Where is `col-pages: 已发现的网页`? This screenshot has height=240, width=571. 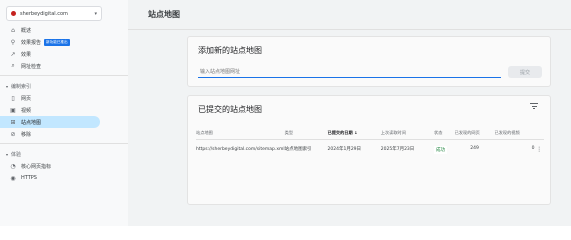 col-pages: 已发现的网页 is located at coordinates (475, 133).